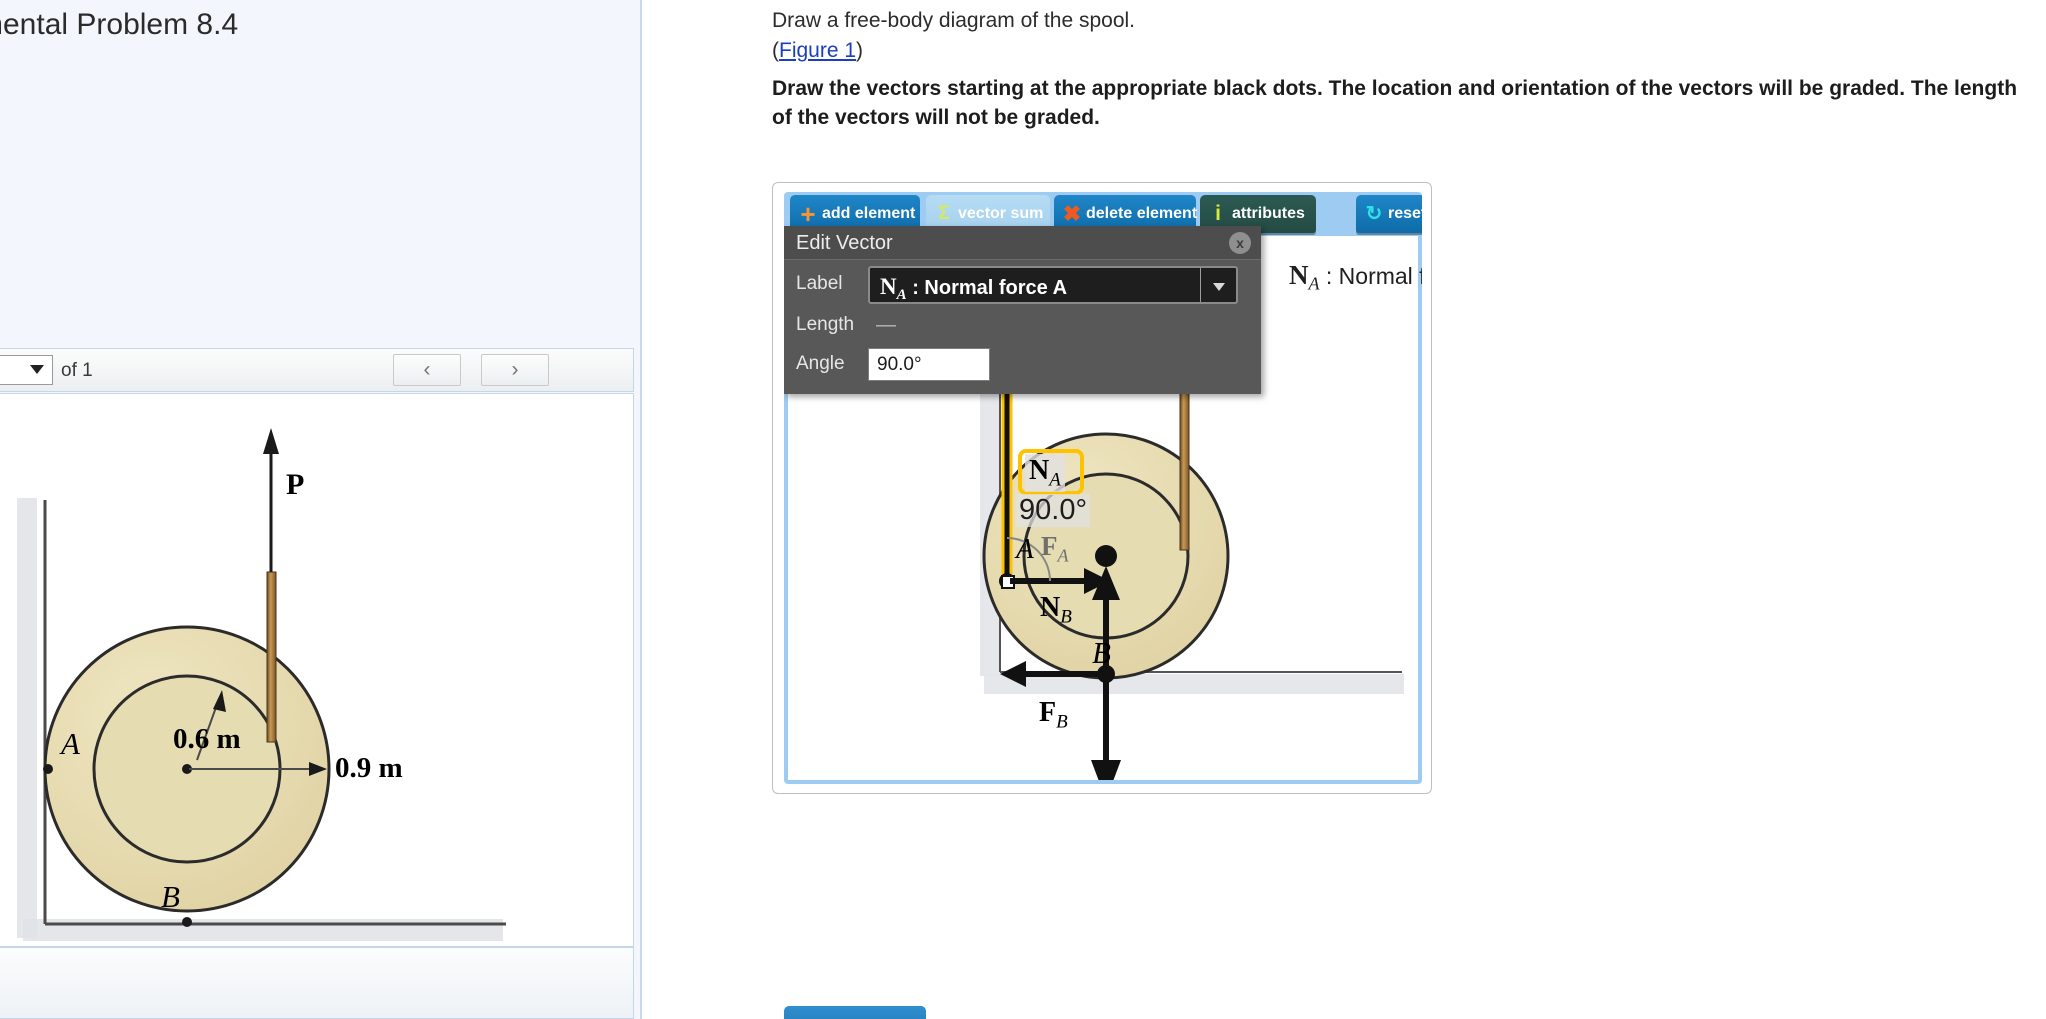  Describe the element at coordinates (1001, 214) in the screenshot. I see `vector-sum-label: vector sum` at that location.